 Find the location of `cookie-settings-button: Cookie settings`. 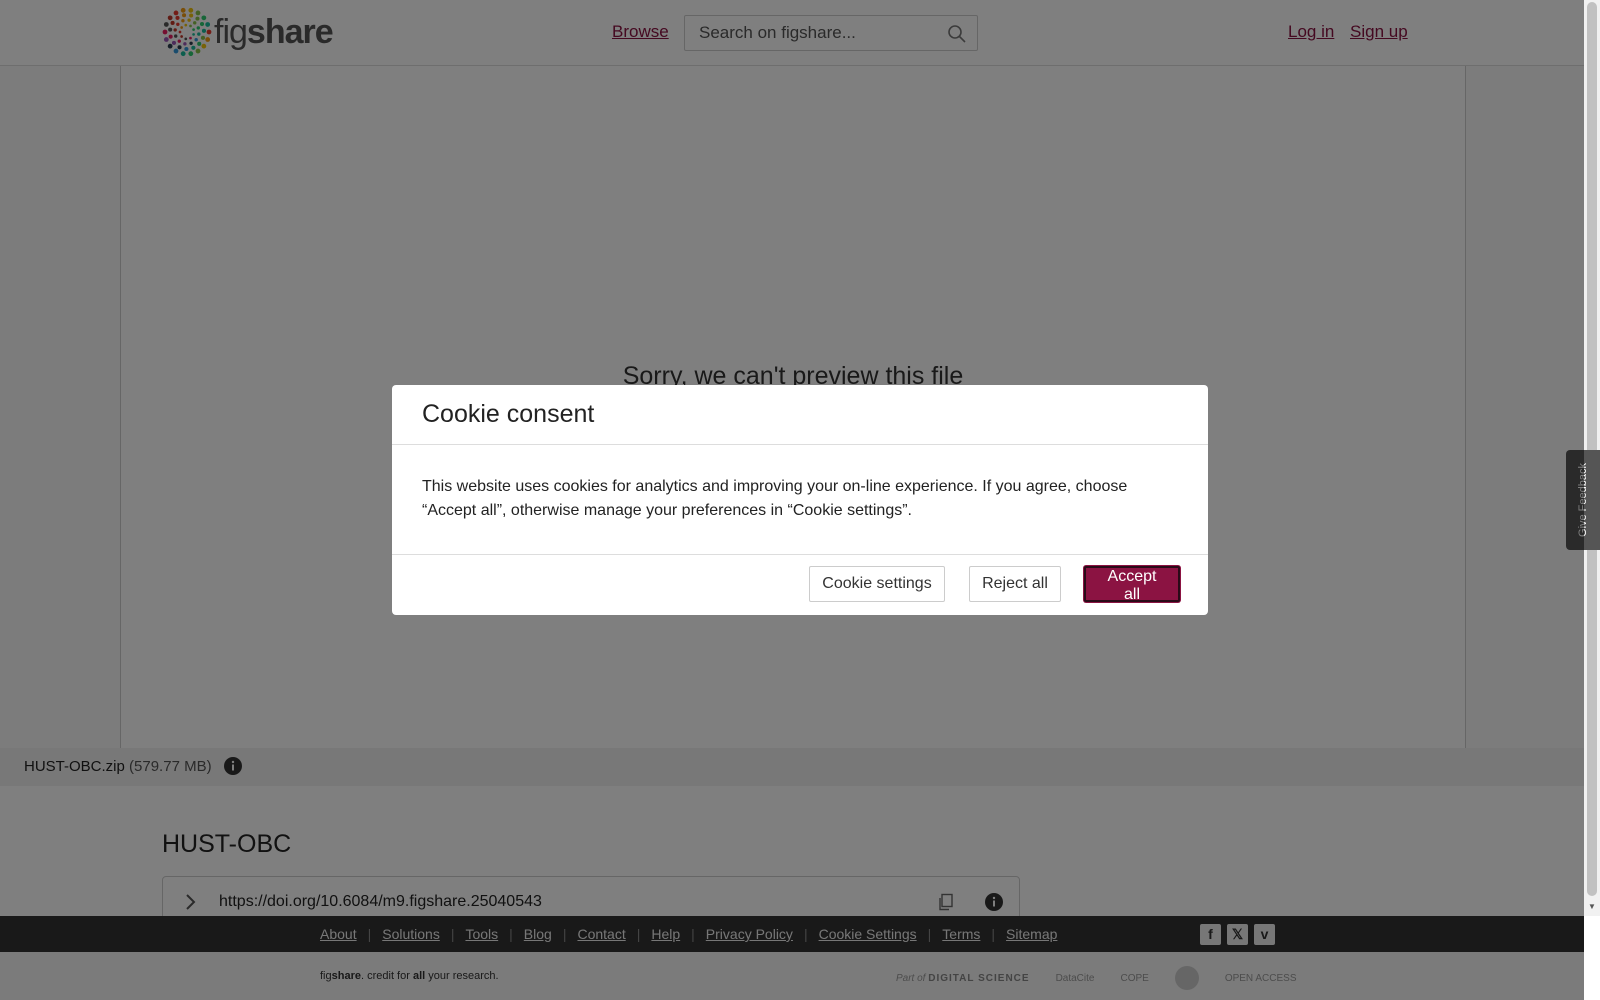

cookie-settings-button: Cookie settings is located at coordinates (877, 584).